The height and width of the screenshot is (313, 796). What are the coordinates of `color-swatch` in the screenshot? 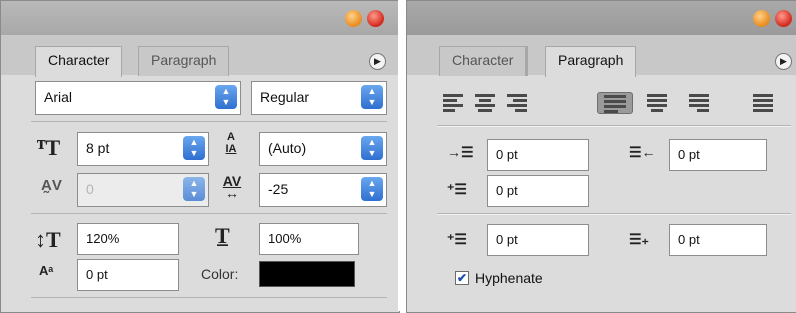 It's located at (307, 274).